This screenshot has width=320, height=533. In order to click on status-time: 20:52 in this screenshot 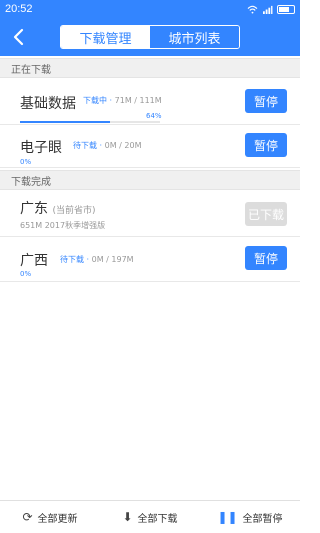, I will do `click(19, 9)`.